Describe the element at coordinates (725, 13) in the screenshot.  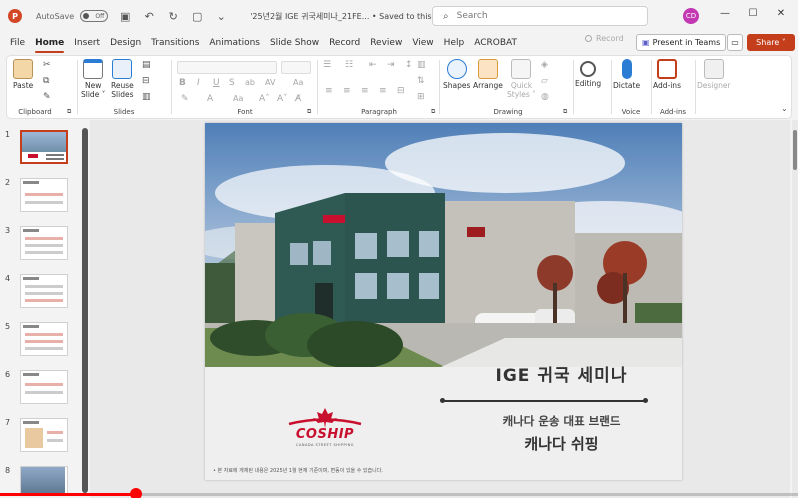
I see `minimize-icon: —` at that location.